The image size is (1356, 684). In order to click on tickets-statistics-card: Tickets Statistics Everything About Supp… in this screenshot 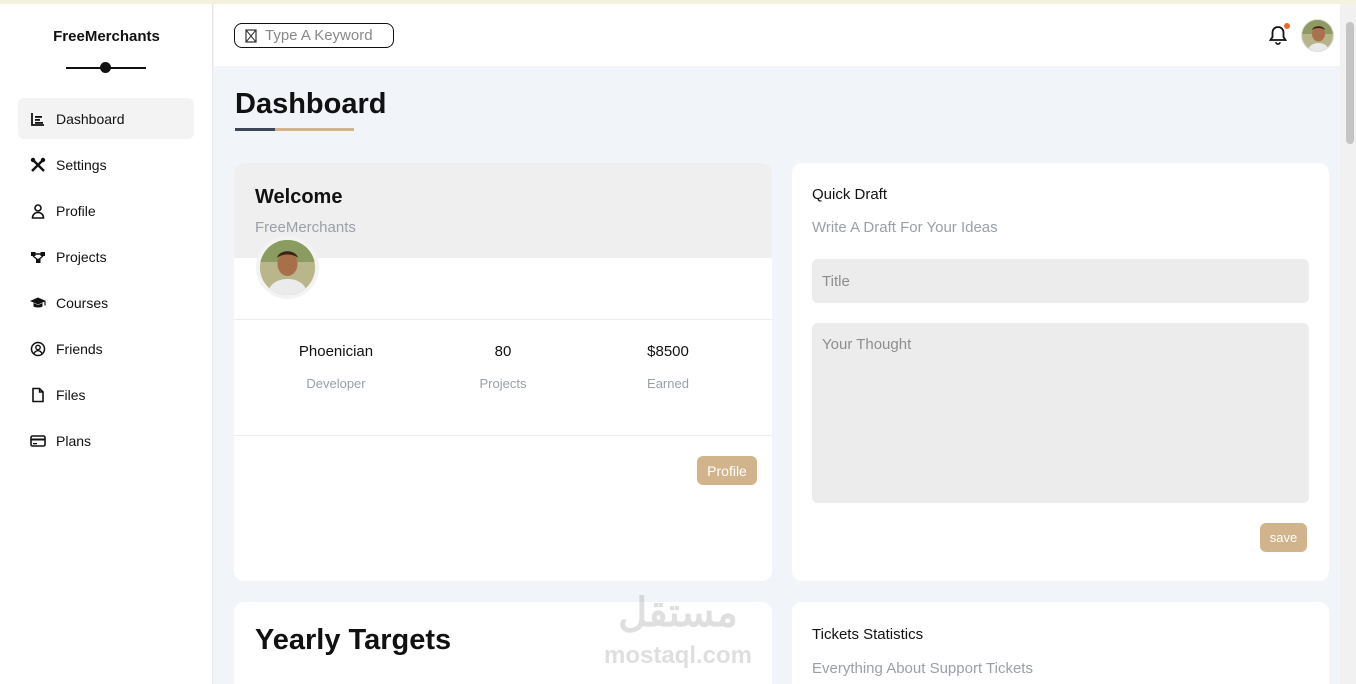, I will do `click(1060, 643)`.